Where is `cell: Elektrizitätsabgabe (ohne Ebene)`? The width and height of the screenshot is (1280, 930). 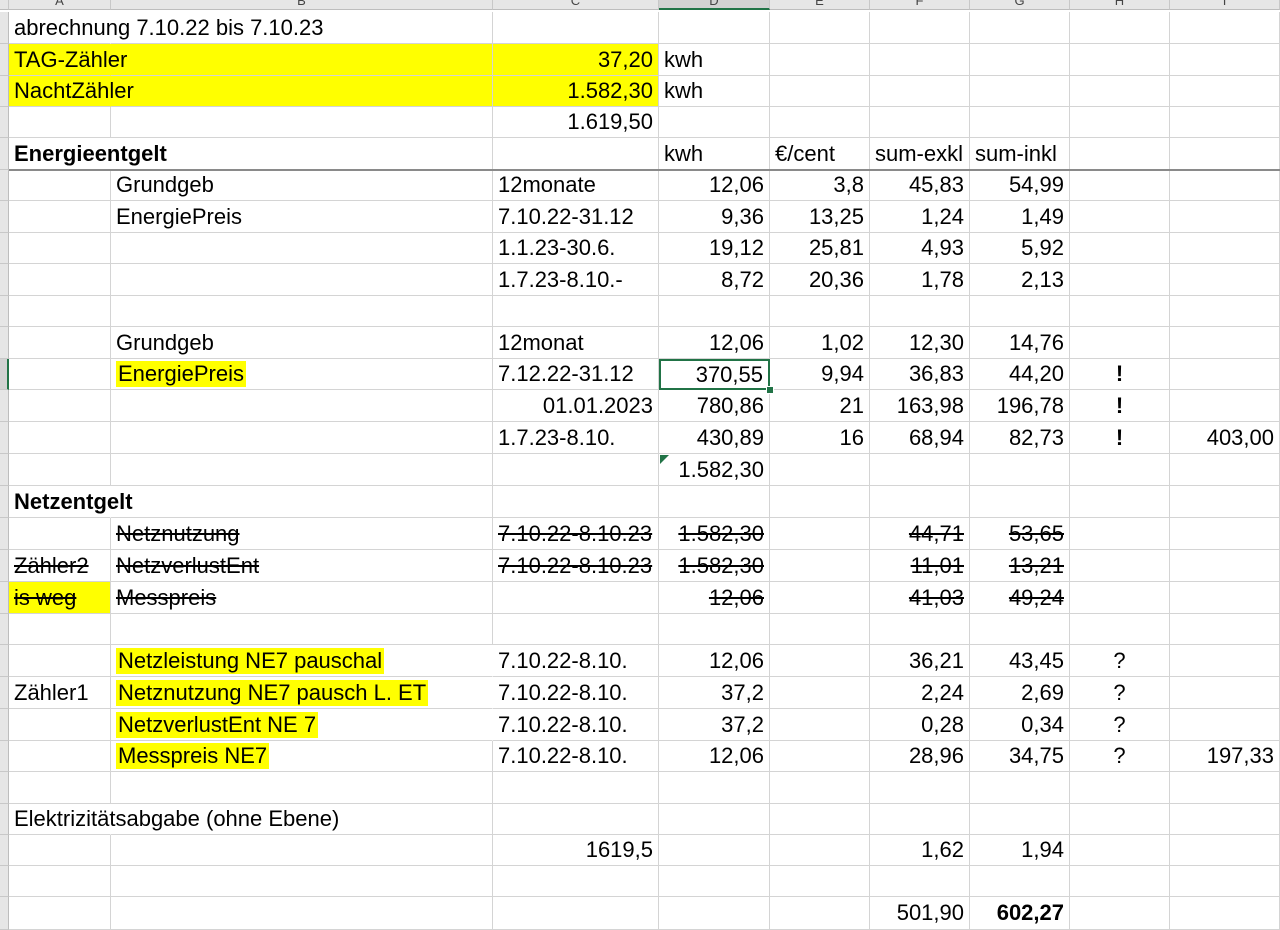
cell: Elektrizitätsabgabe (ohne Ebene) is located at coordinates (174, 819).